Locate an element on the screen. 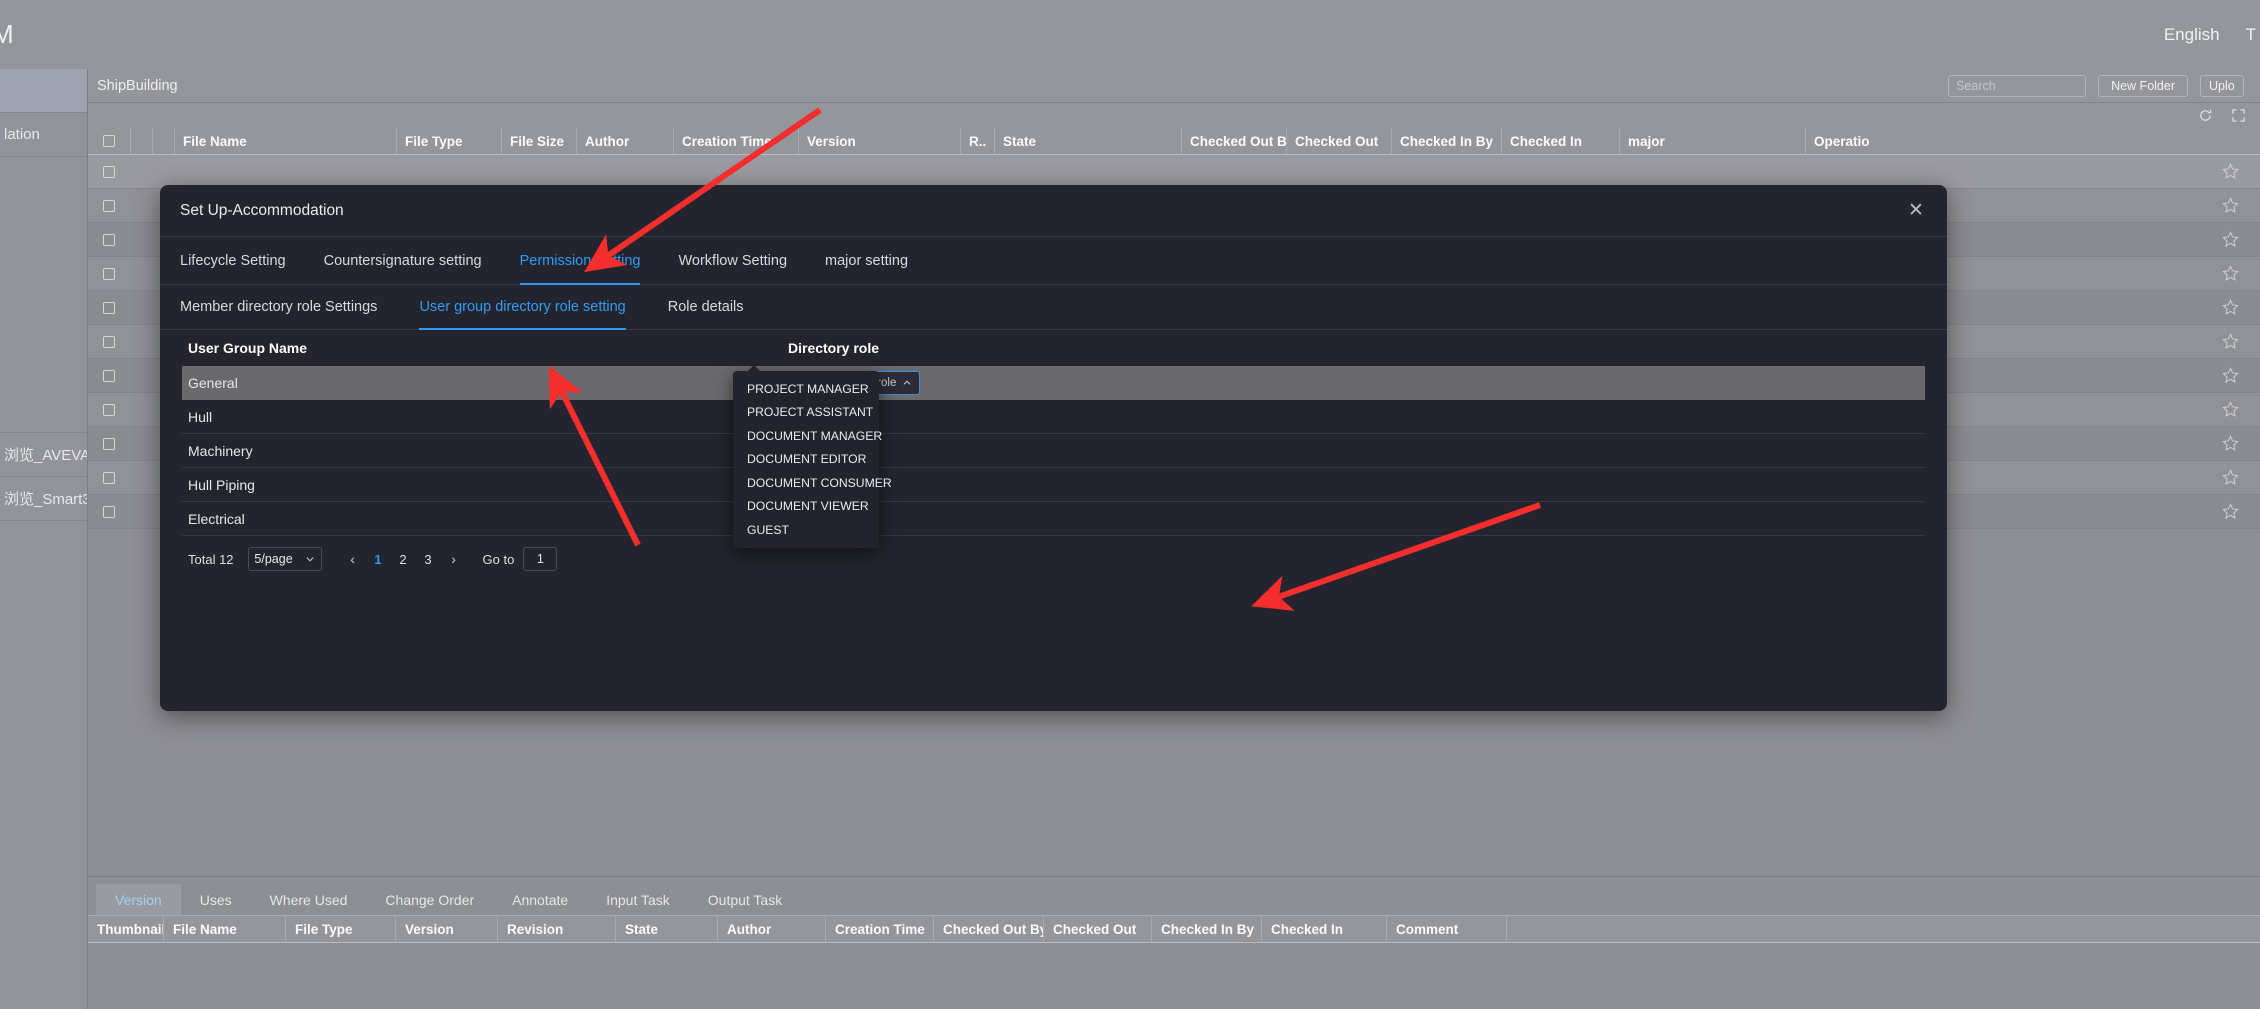 This screenshot has height=1009, width=2260. tab-output-task: Output Task is located at coordinates (745, 899).